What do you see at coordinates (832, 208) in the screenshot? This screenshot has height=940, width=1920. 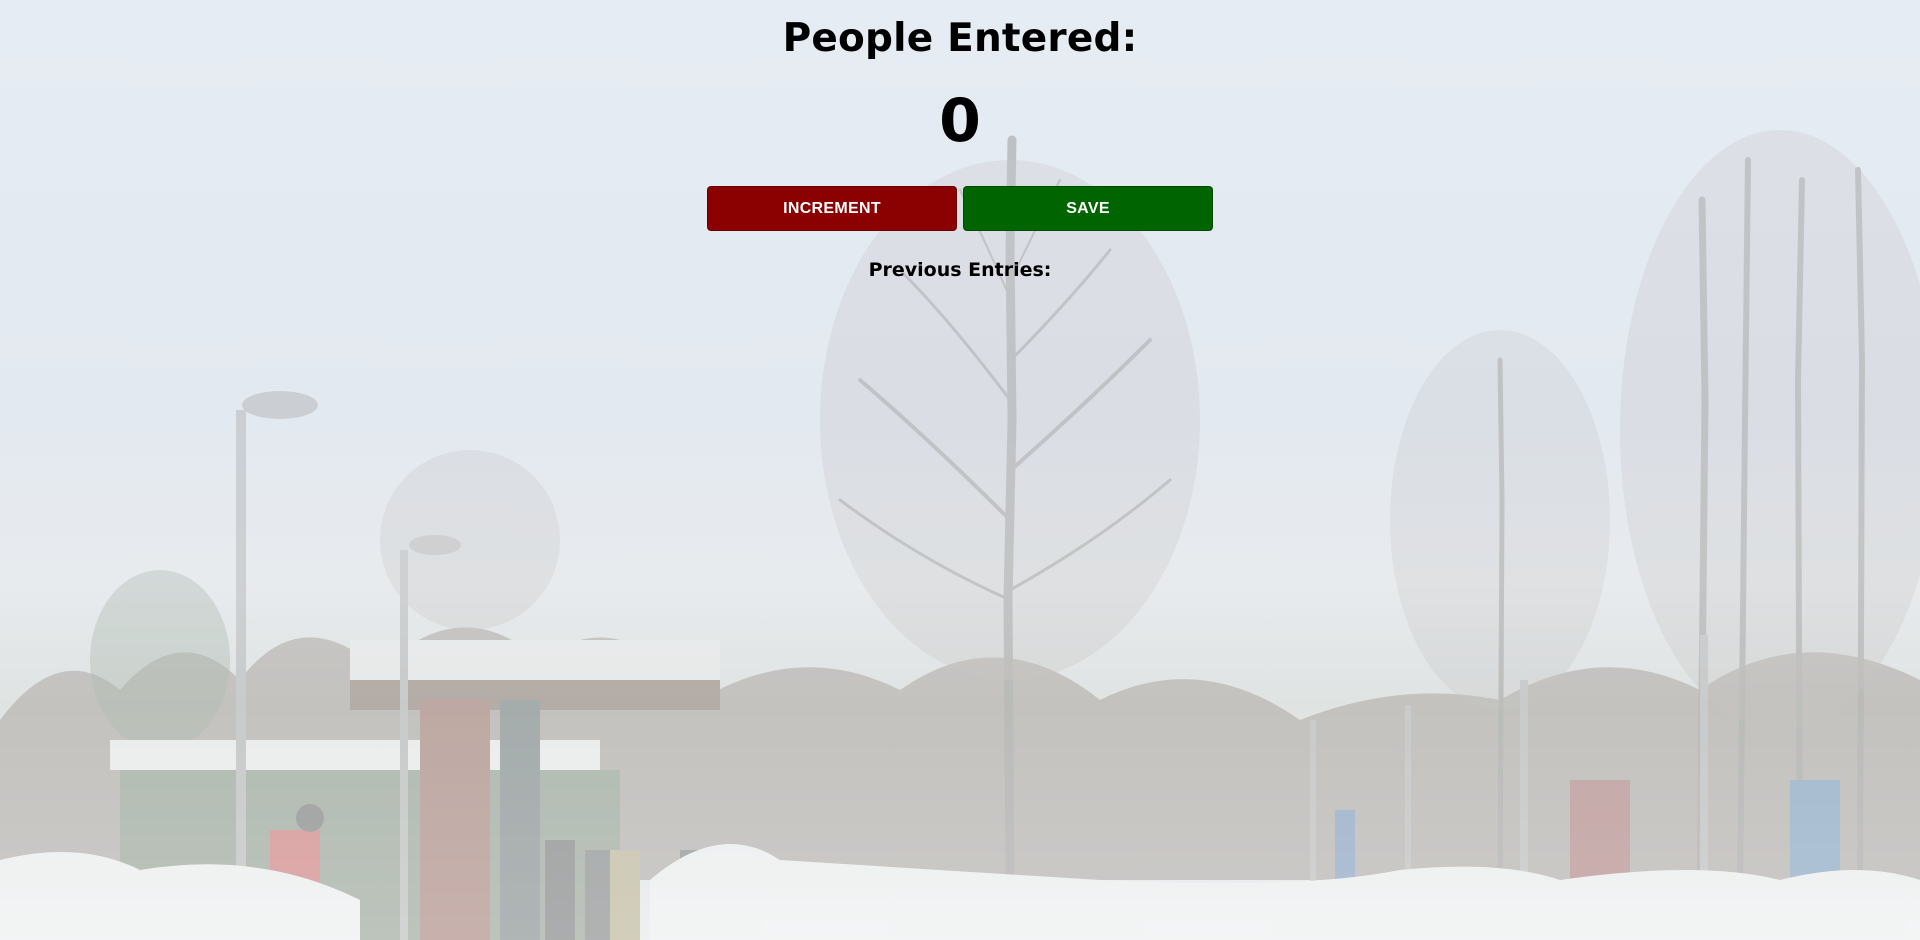 I see `increment-button: INCREMENT` at bounding box center [832, 208].